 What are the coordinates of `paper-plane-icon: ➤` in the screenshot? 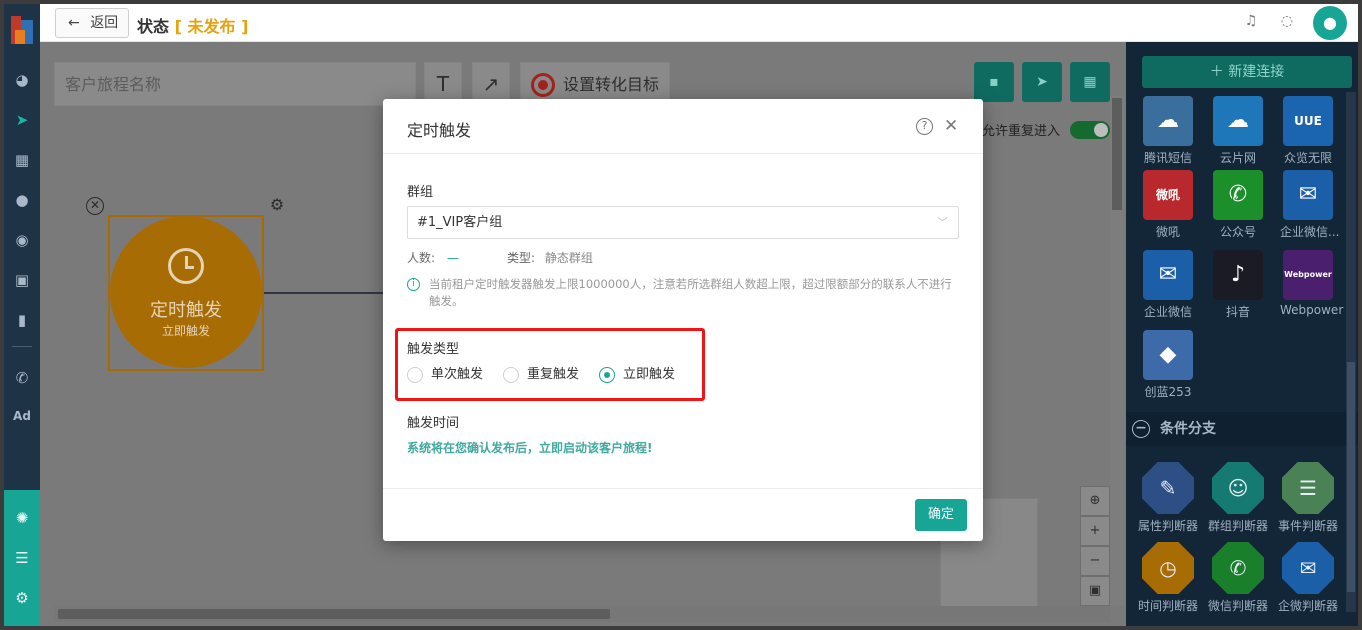 It's located at (1042, 82).